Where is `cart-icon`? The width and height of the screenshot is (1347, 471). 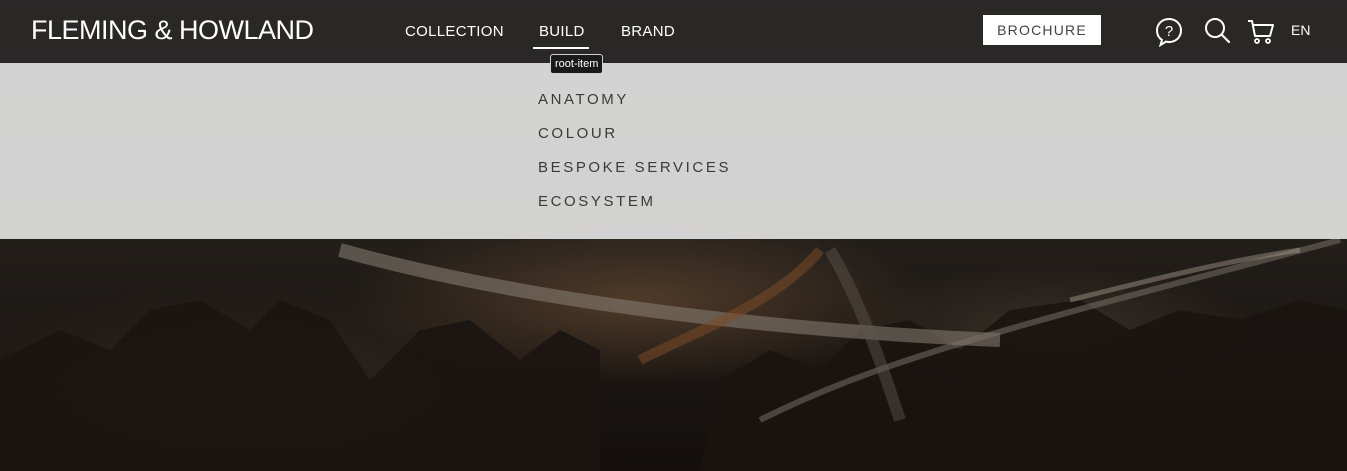
cart-icon is located at coordinates (1261, 31).